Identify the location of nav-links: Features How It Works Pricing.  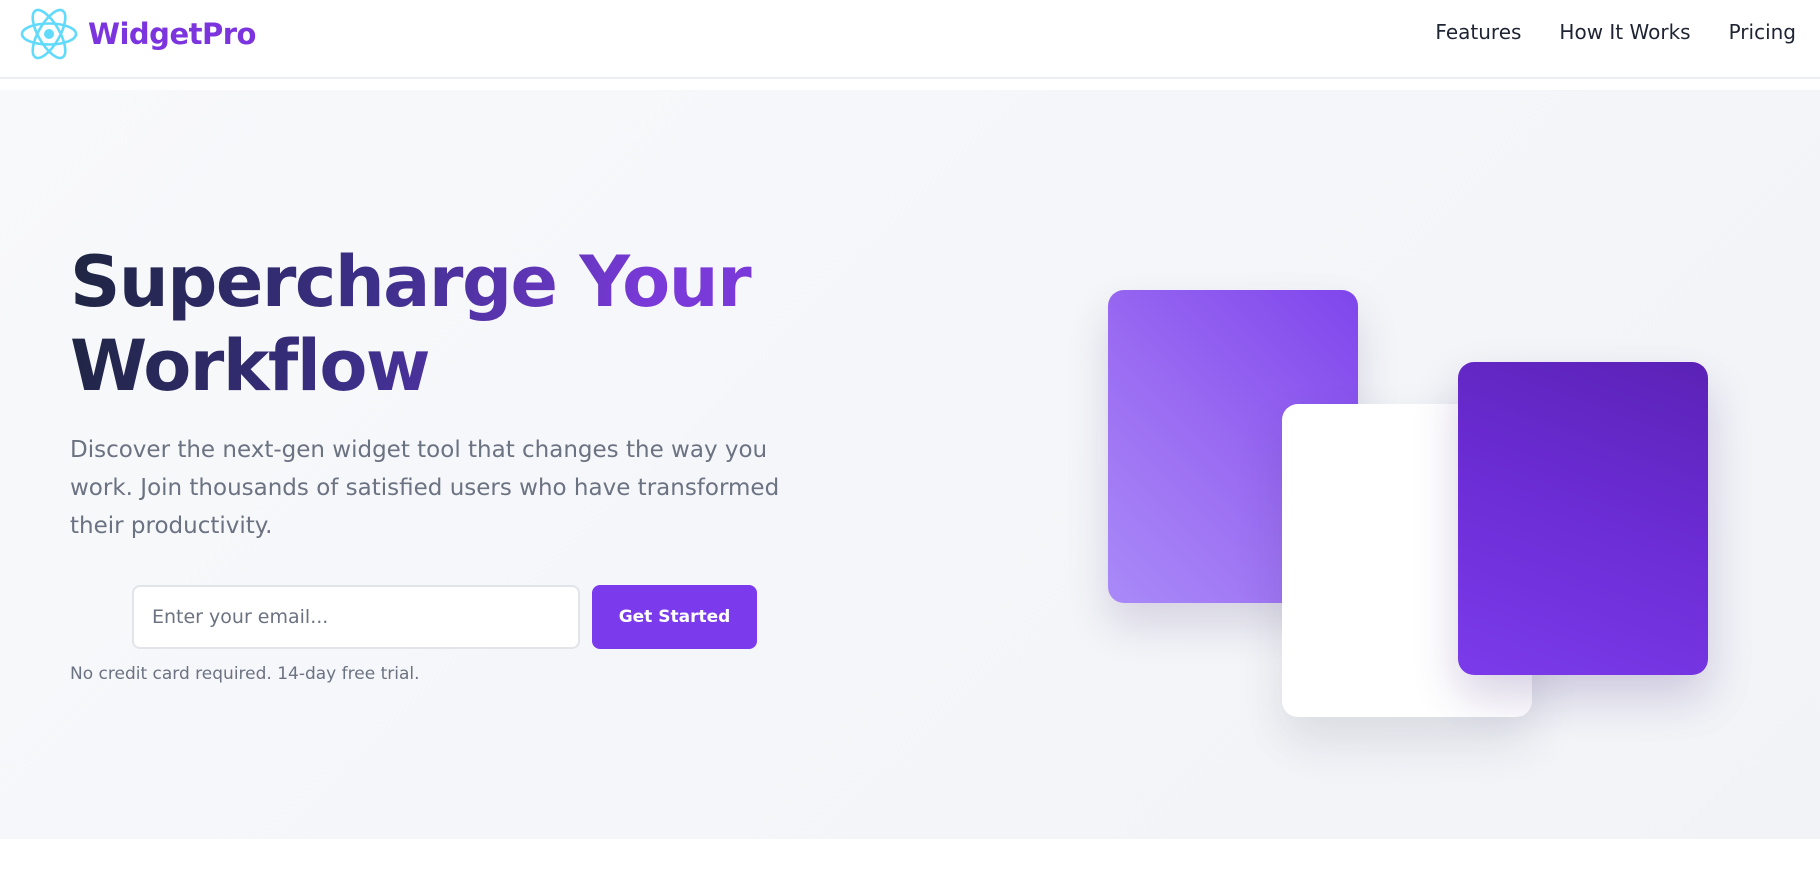
(1615, 32).